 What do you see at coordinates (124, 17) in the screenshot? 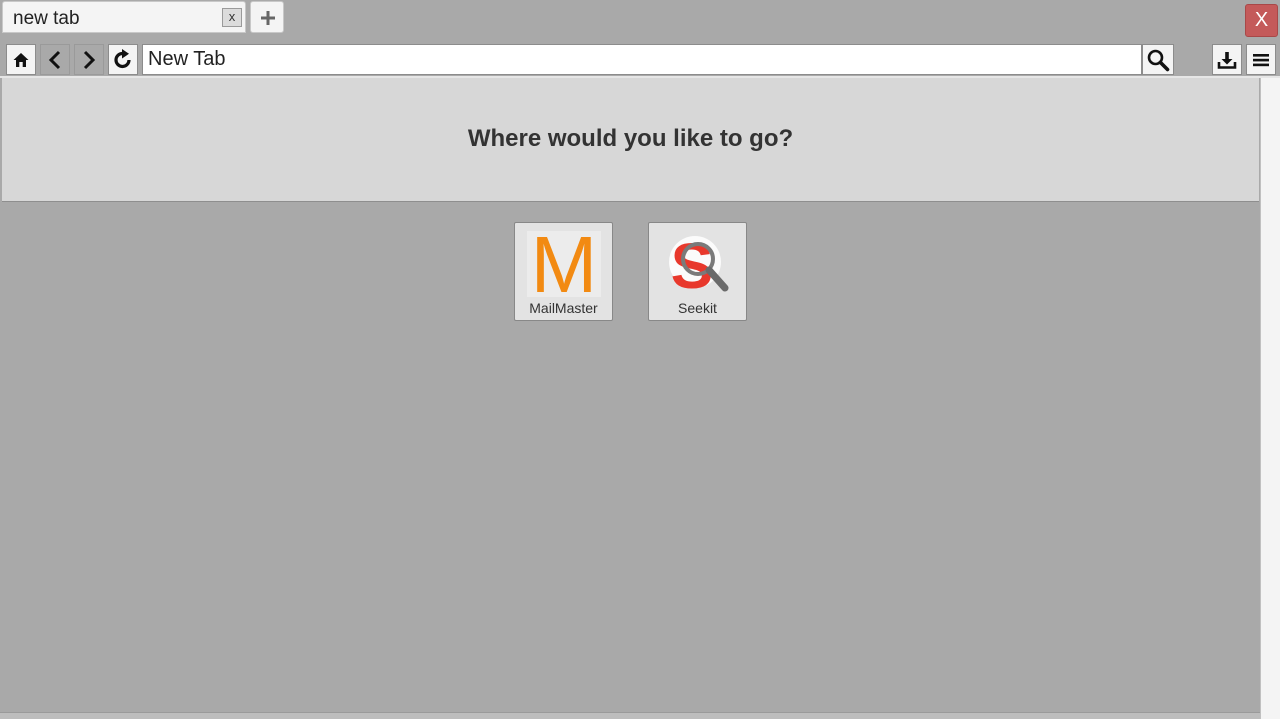
I see `tab-new-tab: new tab x` at bounding box center [124, 17].